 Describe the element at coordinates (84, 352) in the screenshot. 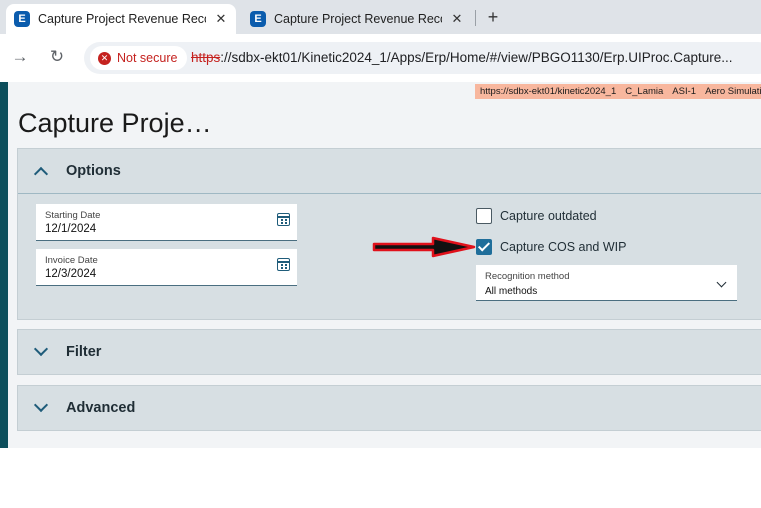

I see `filter-header-label: Filter` at that location.